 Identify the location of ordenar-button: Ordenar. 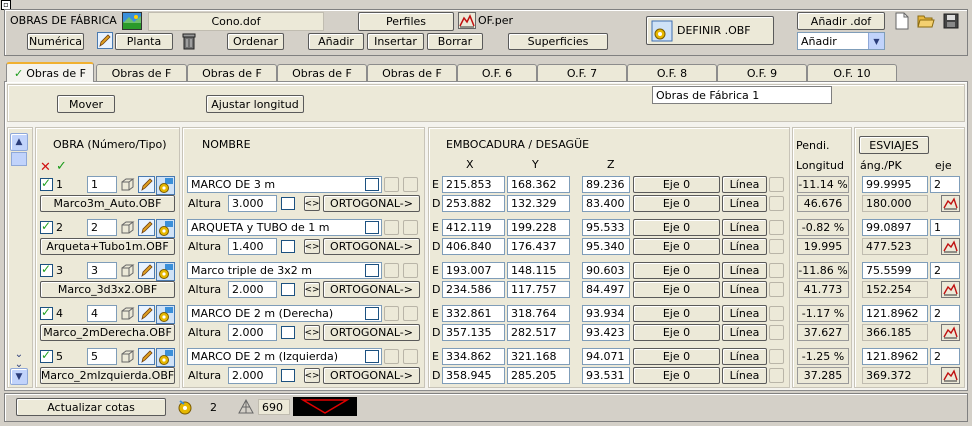
(255, 41).